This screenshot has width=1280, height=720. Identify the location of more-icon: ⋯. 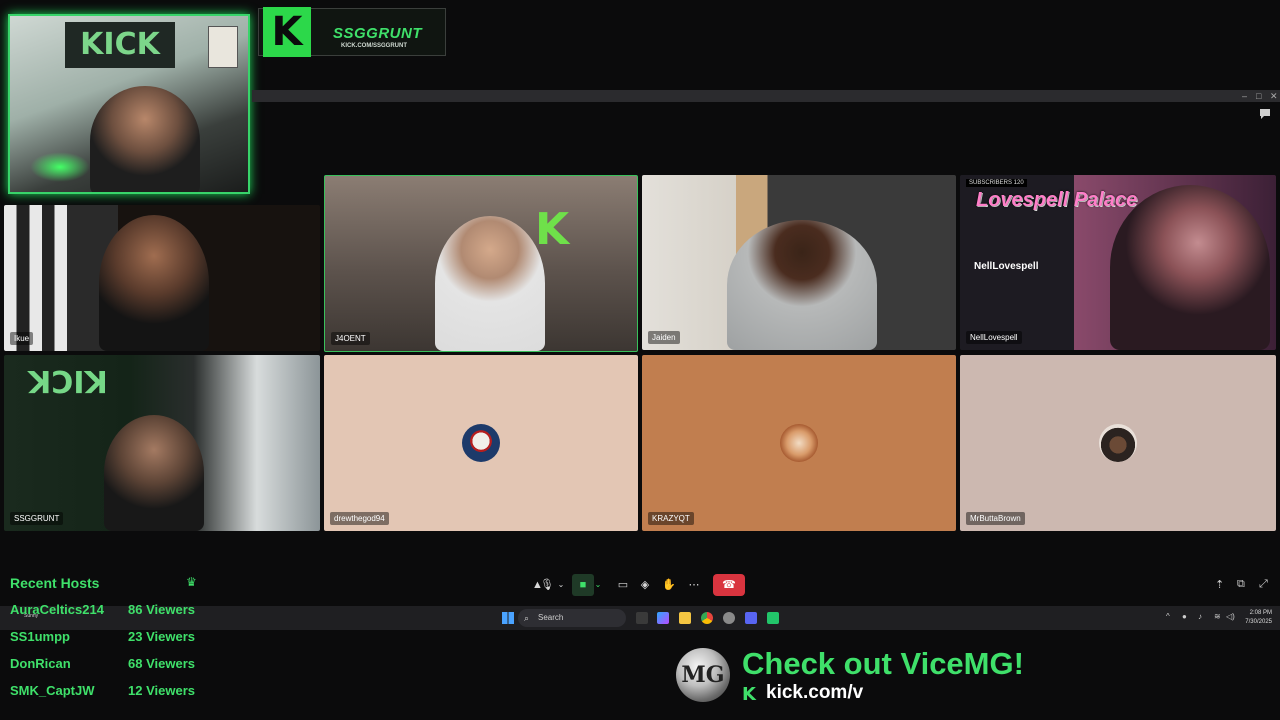
(694, 585).